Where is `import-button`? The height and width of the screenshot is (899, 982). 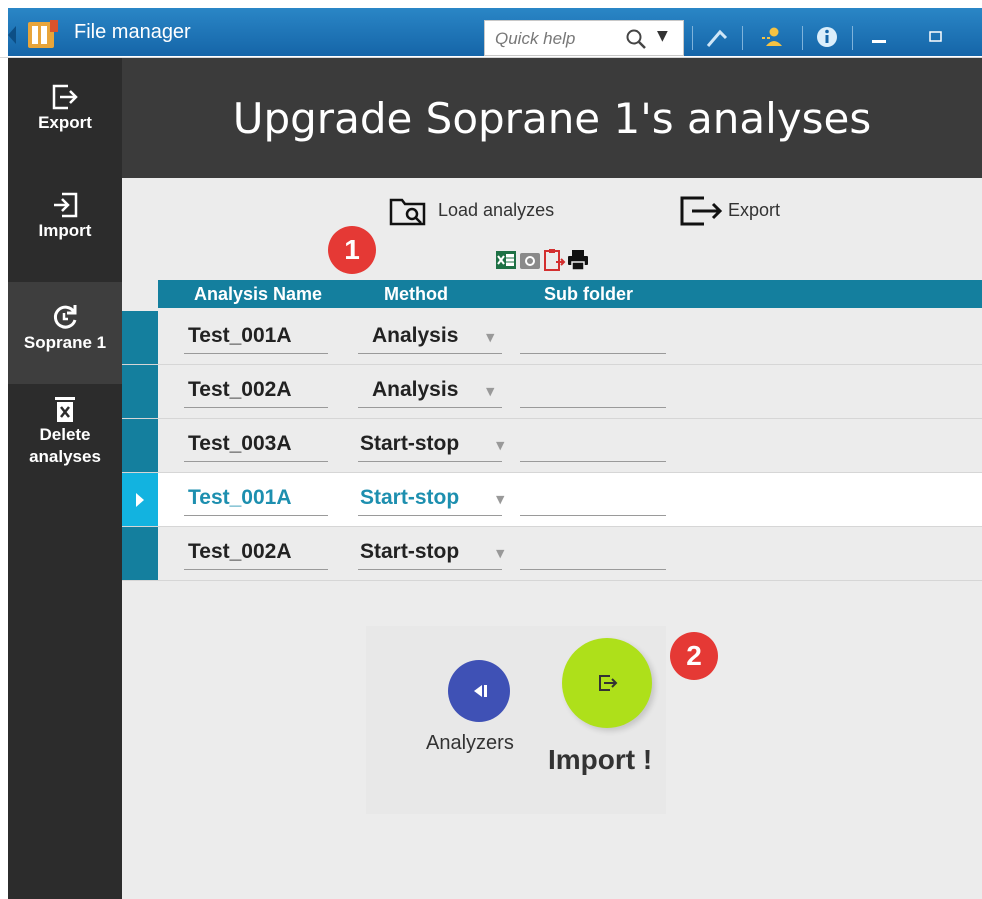 import-button is located at coordinates (607, 683).